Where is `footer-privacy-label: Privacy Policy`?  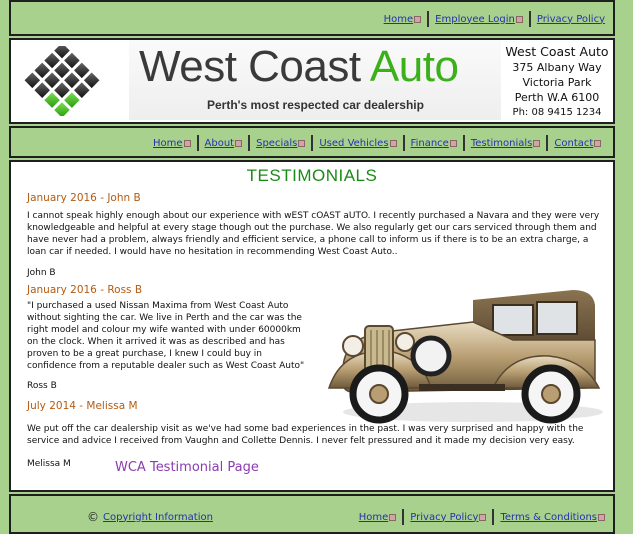
footer-privacy-label: Privacy Policy is located at coordinates (444, 517).